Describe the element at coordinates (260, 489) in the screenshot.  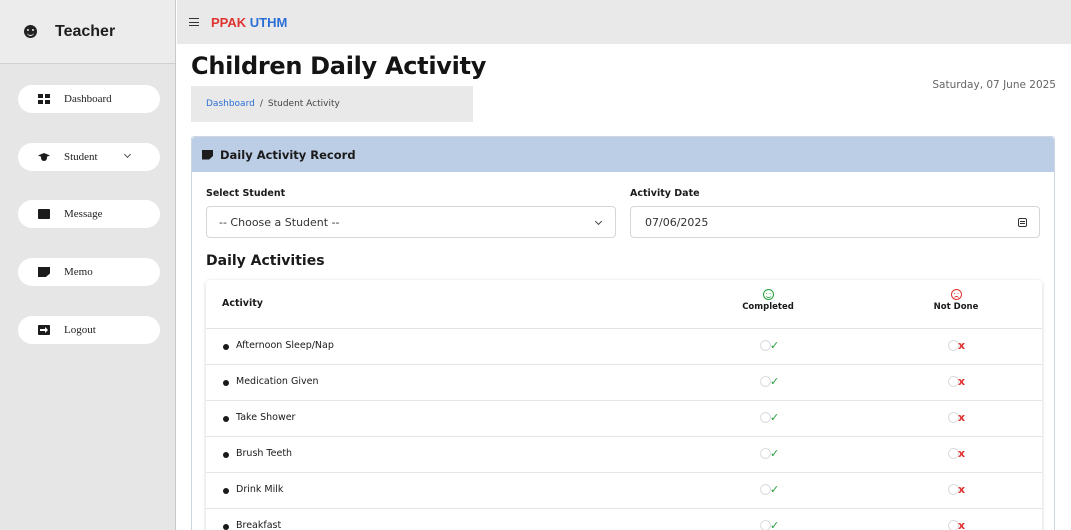
I see `activity-name: Drink Milk` at that location.